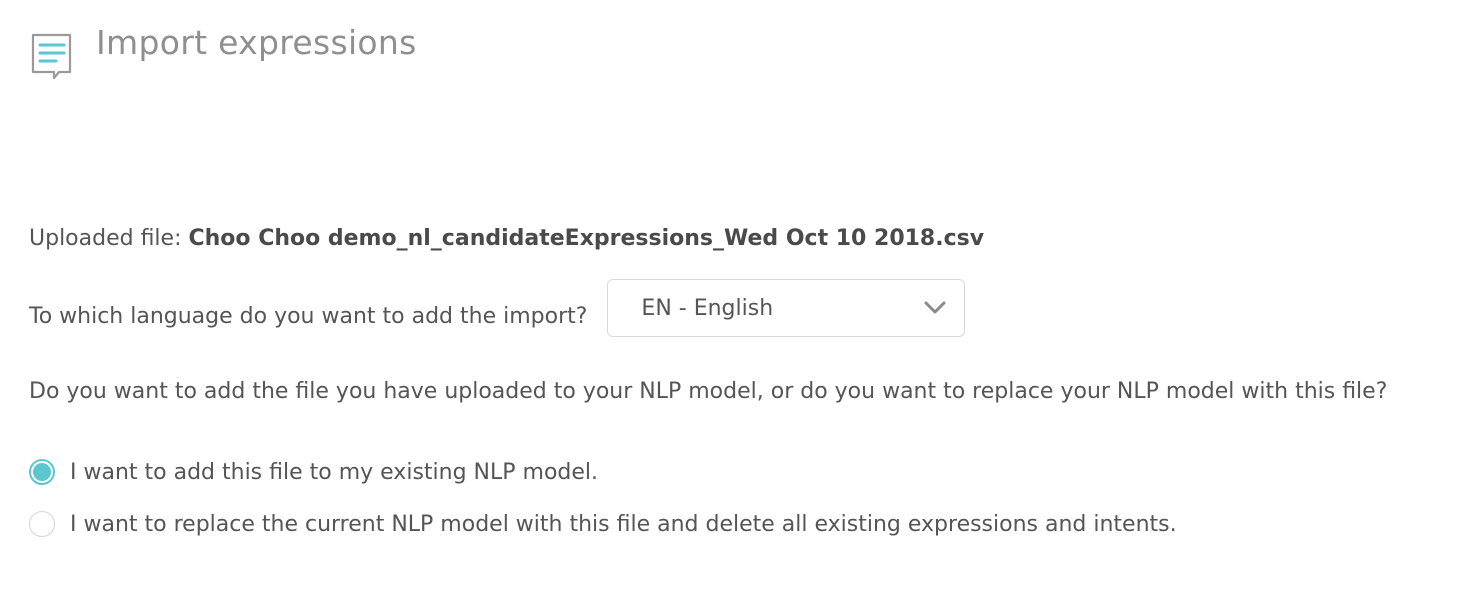 The height and width of the screenshot is (594, 1470). I want to click on chat-document-icon, so click(51, 56).